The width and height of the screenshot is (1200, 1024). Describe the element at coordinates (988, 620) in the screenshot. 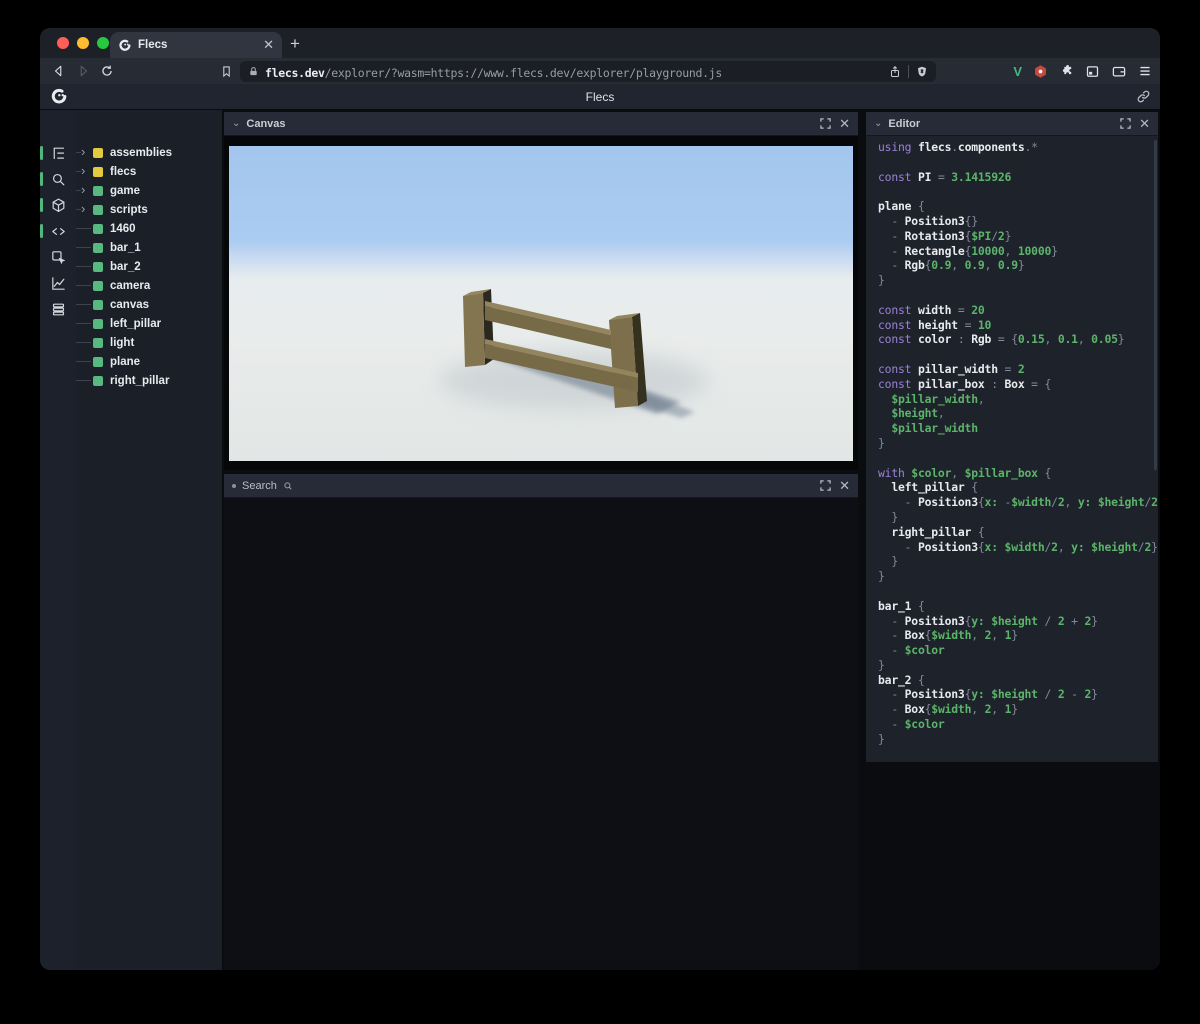

I see `code-line: - Position3{y: $height / 2 + 2}` at that location.